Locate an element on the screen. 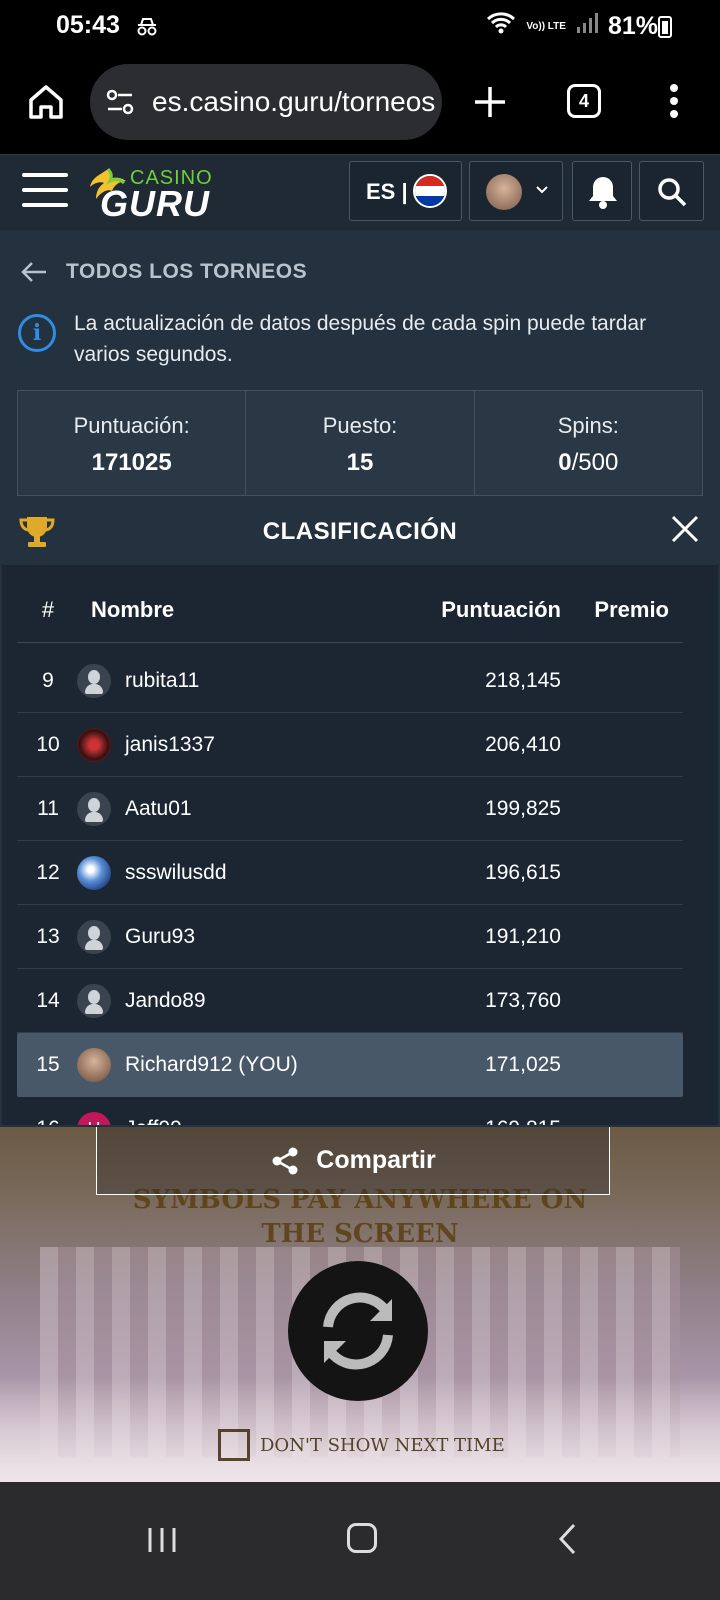  row-name: Jeff99 is located at coordinates (153, 1121).